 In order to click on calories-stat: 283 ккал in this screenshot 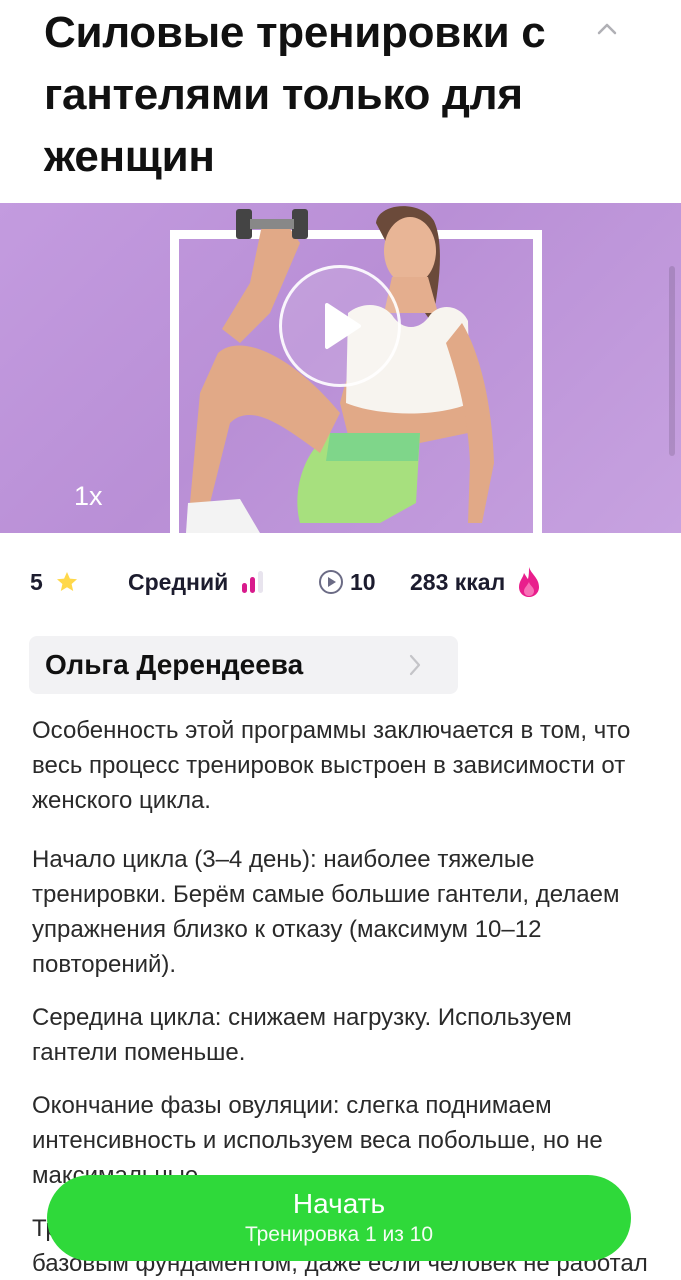, I will do `click(475, 582)`.